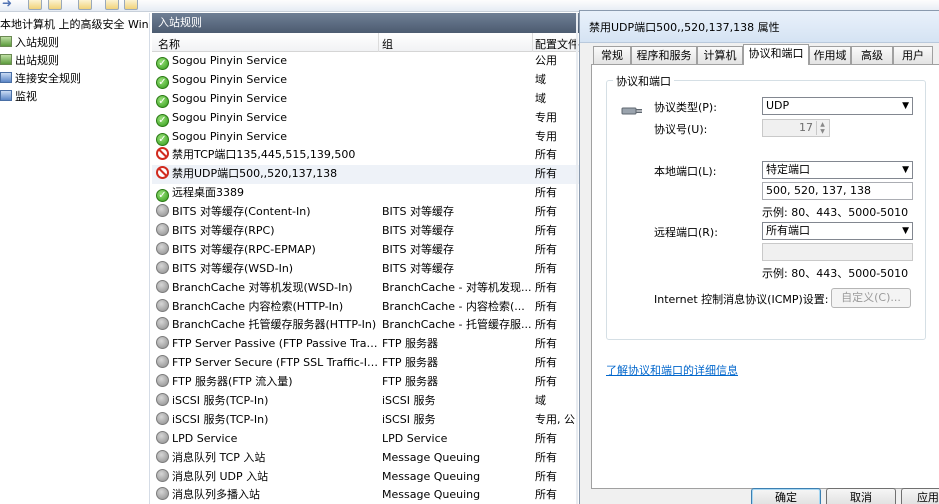 This screenshot has height=504, width=939. What do you see at coordinates (822, 128) in the screenshot?
I see `spinner-icon: ▲ ▼` at bounding box center [822, 128].